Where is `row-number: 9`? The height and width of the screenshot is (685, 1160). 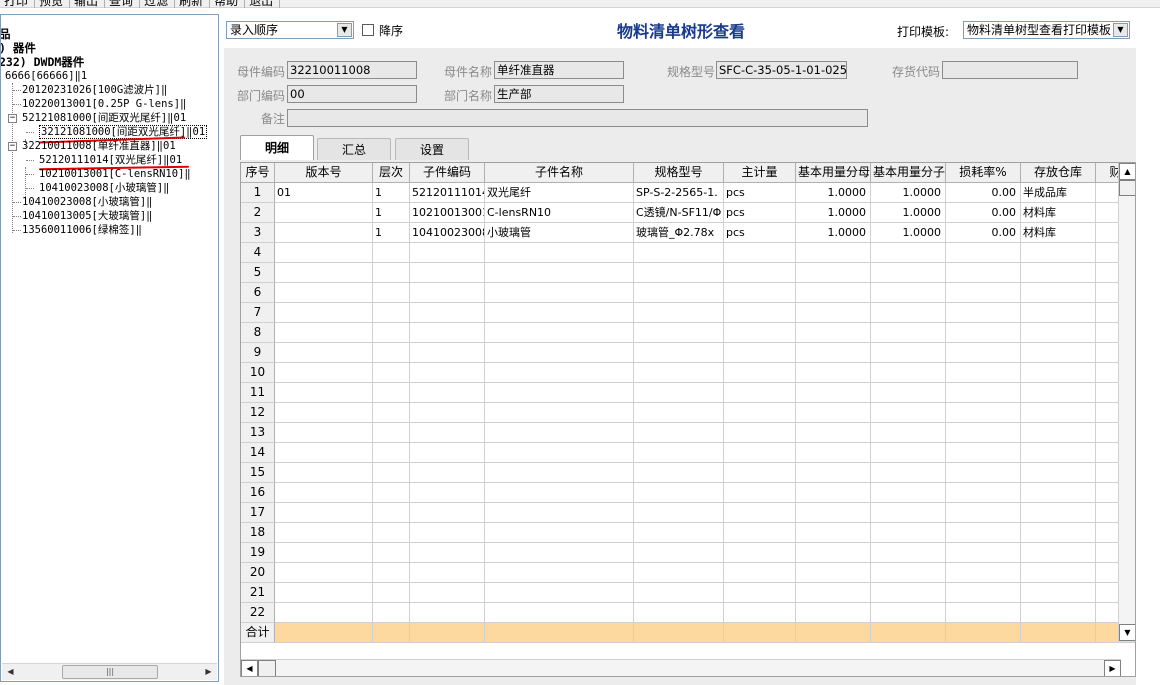 row-number: 9 is located at coordinates (258, 353).